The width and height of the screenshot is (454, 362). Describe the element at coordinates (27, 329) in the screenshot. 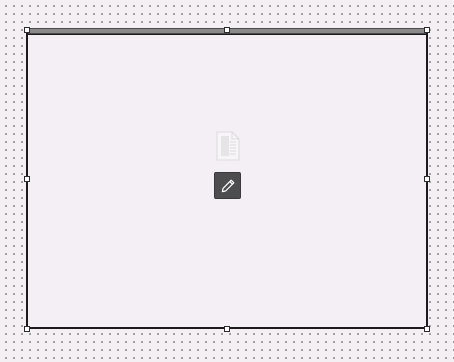

I see `resize-handle-bottom-left` at that location.